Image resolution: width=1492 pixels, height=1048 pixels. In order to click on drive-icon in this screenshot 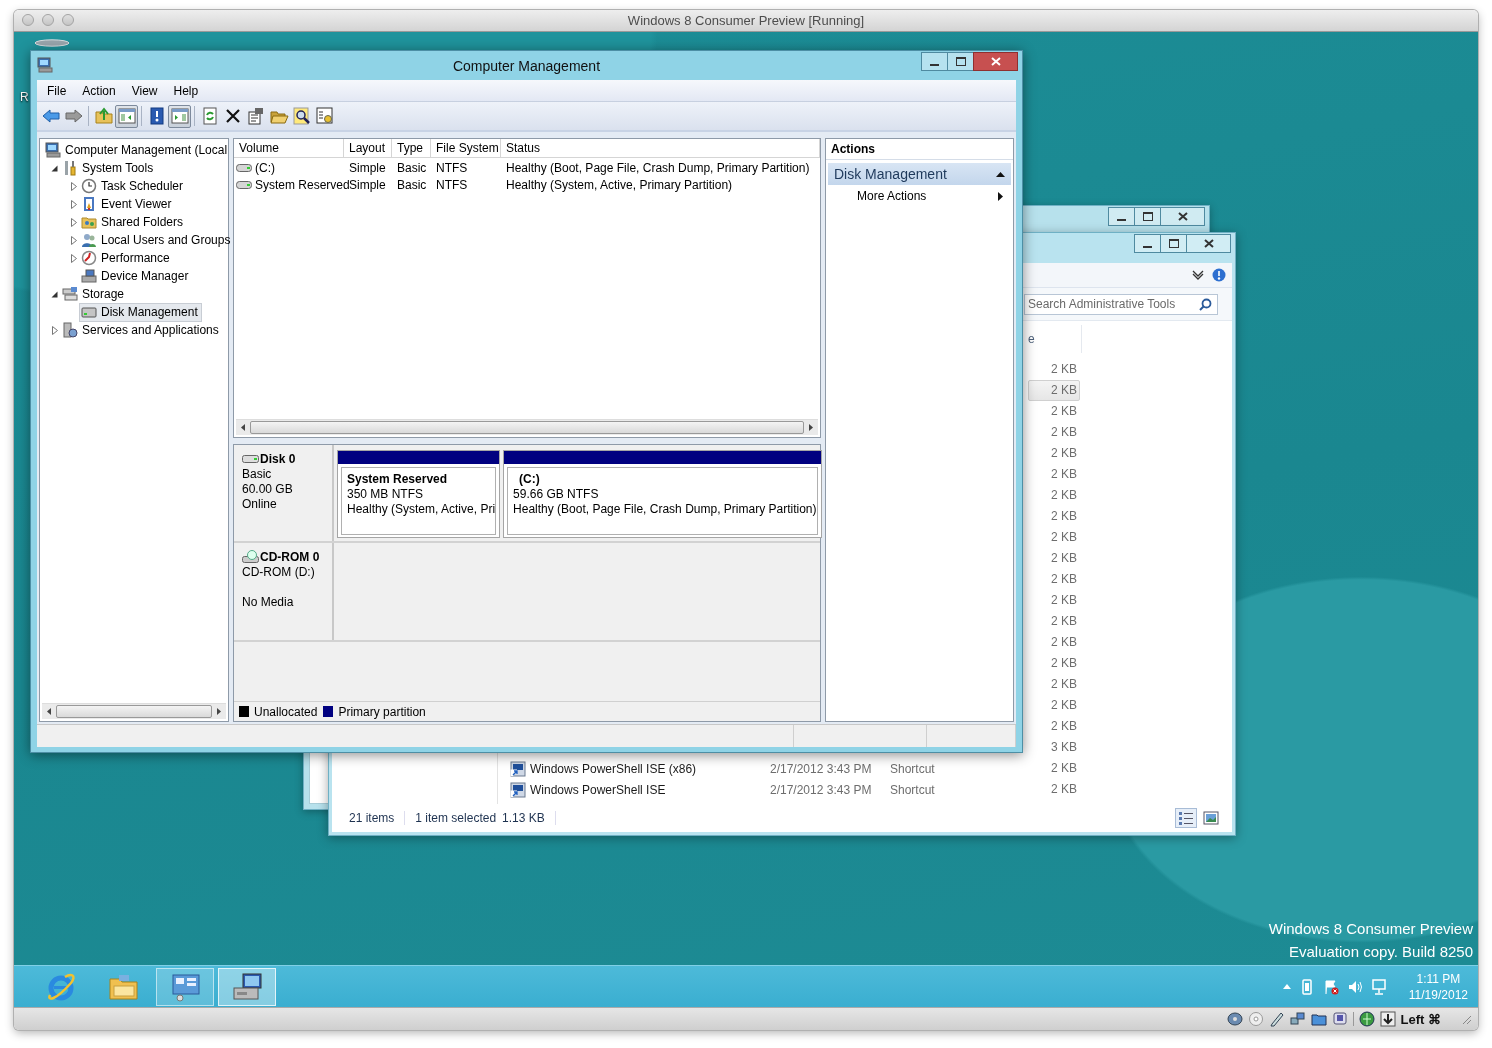, I will do `click(244, 167)`.